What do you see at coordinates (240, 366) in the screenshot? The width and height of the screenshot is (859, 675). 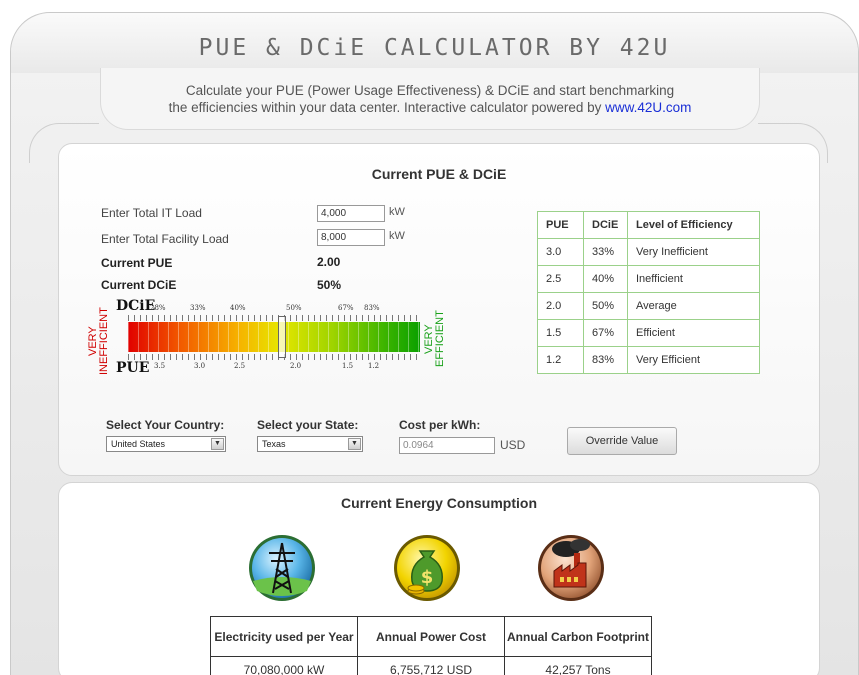 I see `pue-tick-label: 2.5` at bounding box center [240, 366].